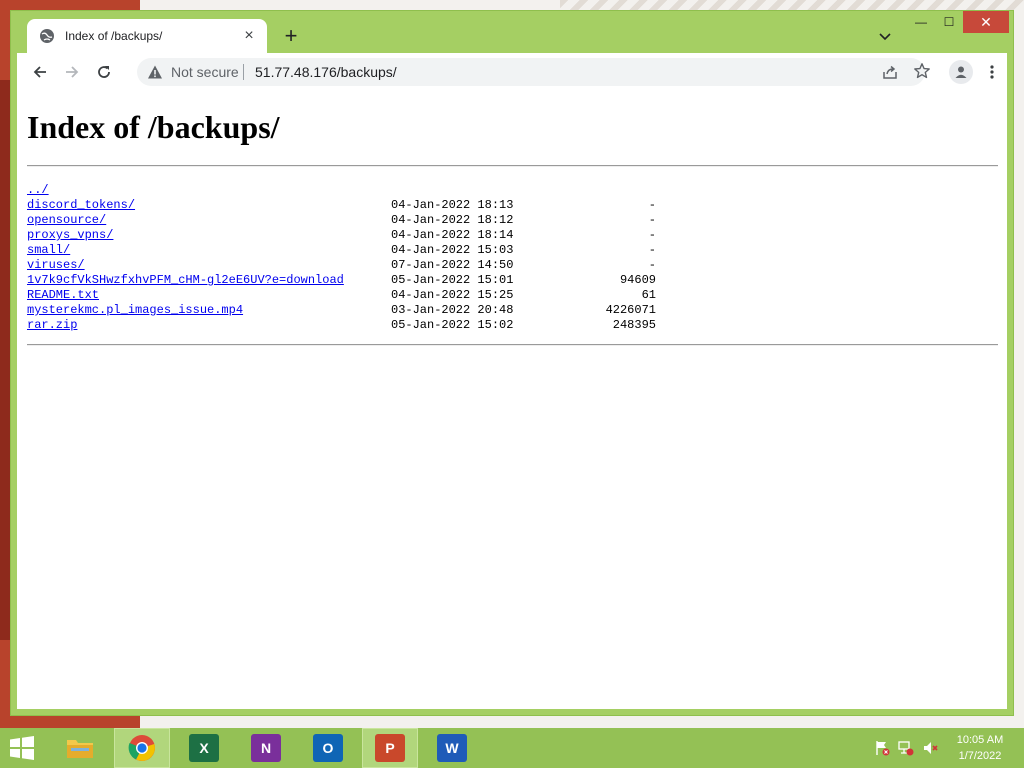  I want to click on network-icon, so click(906, 748).